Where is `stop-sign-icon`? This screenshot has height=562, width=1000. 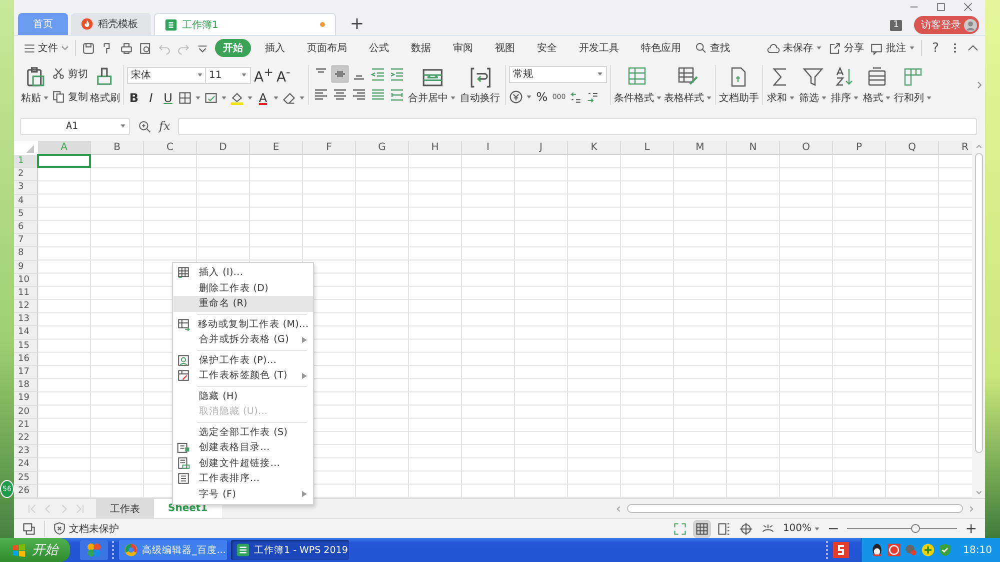
stop-sign-icon is located at coordinates (894, 550).